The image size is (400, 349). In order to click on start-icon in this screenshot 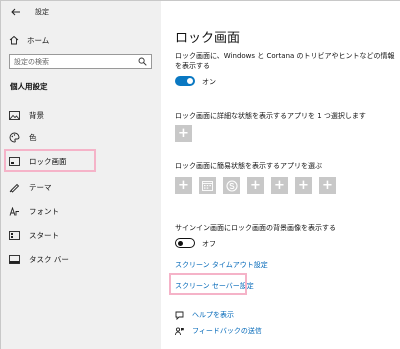, I will do `click(14, 235)`.